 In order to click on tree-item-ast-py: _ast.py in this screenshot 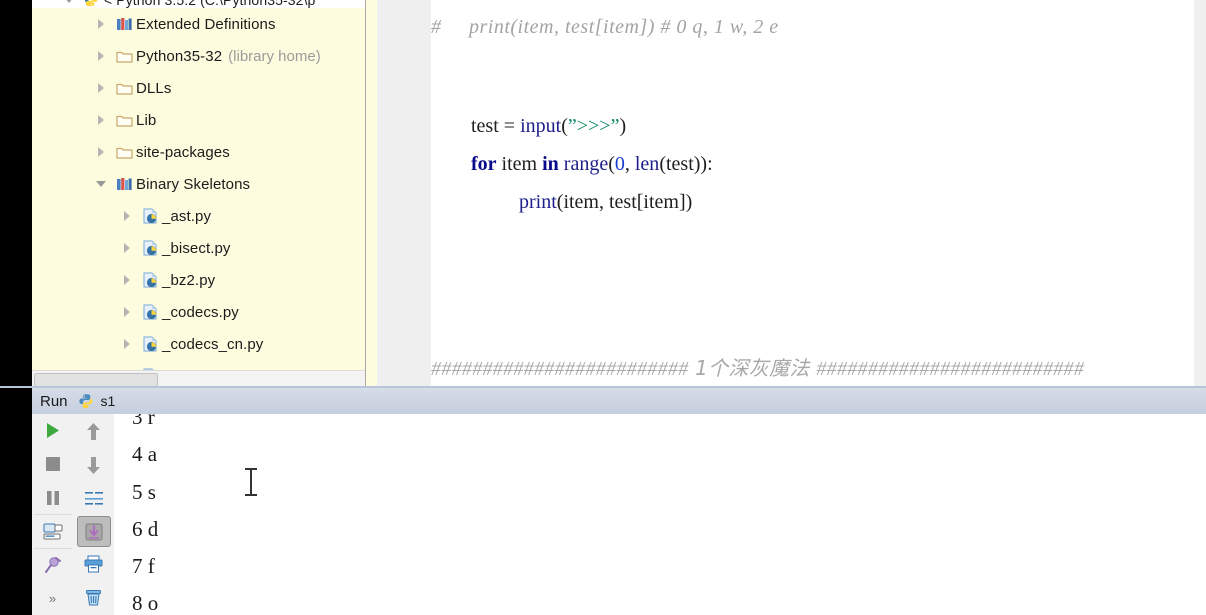, I will do `click(198, 216)`.